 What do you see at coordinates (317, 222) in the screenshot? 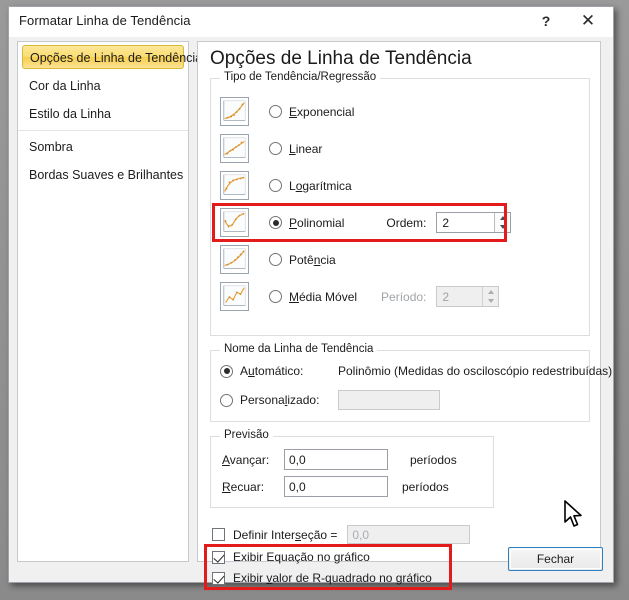
I see `trend-option-label: Polinomial` at bounding box center [317, 222].